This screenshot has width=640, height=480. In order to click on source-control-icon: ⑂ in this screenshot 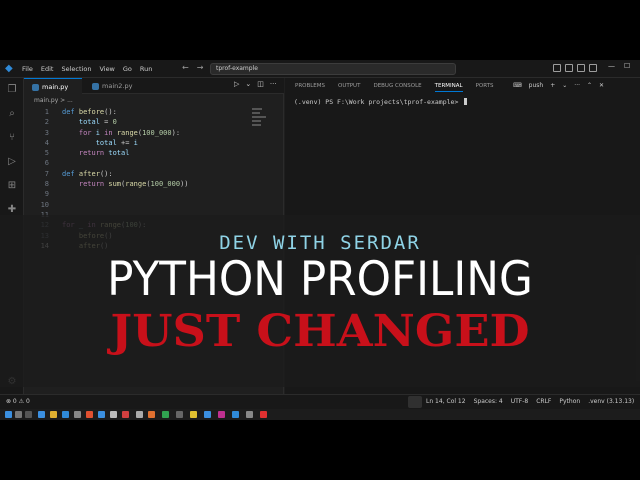, I will do `click(12, 138)`.